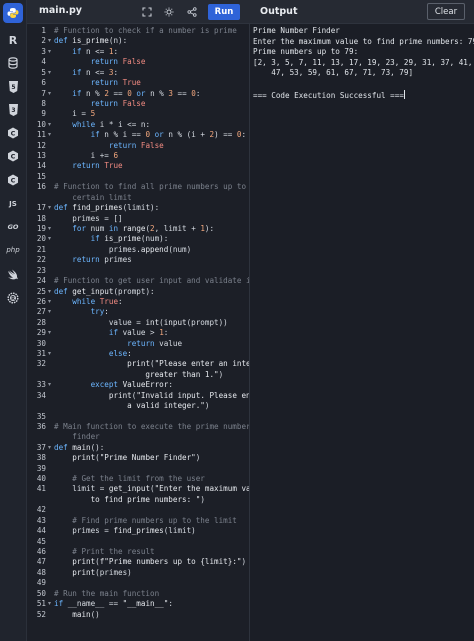  What do you see at coordinates (151, 395) in the screenshot?
I see `code-line: print("Invalid input. Please enter` at bounding box center [151, 395].